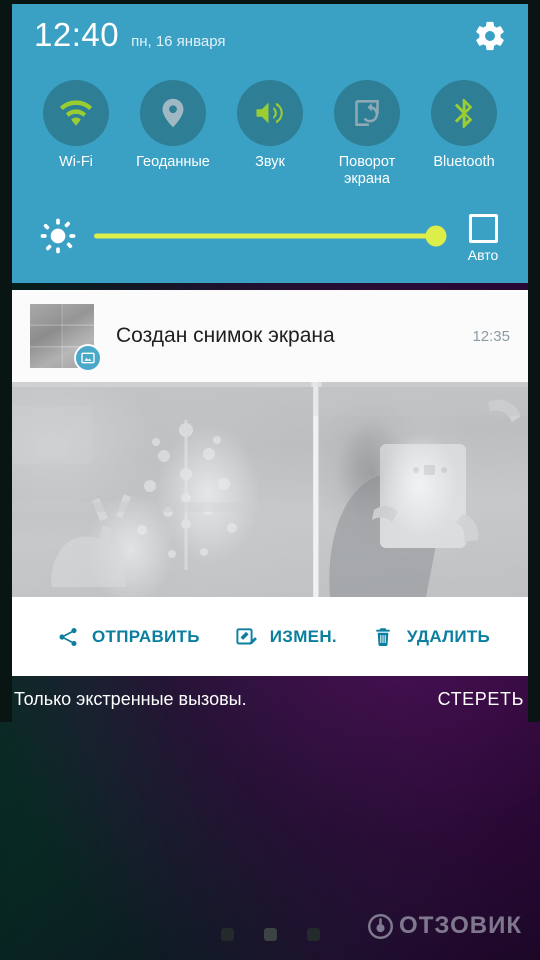  I want to click on brightness-slider-fill, so click(265, 236).